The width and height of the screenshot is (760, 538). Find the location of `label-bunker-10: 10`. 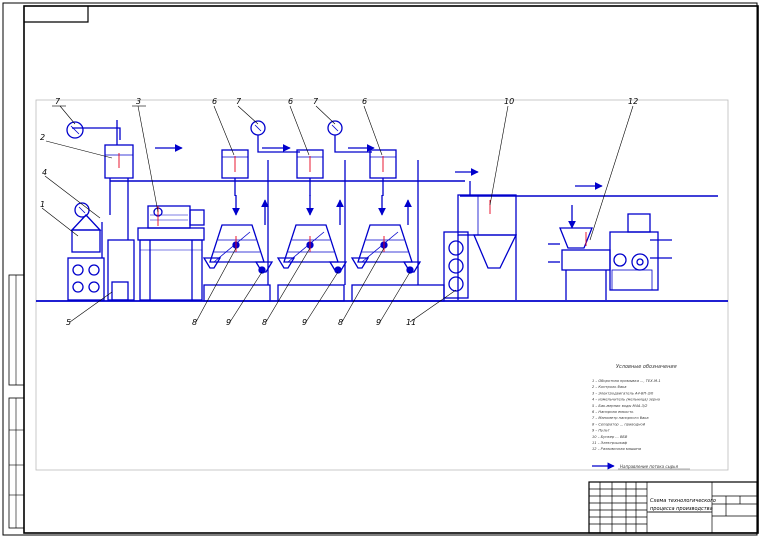

label-bunker-10: 10 is located at coordinates (509, 101).